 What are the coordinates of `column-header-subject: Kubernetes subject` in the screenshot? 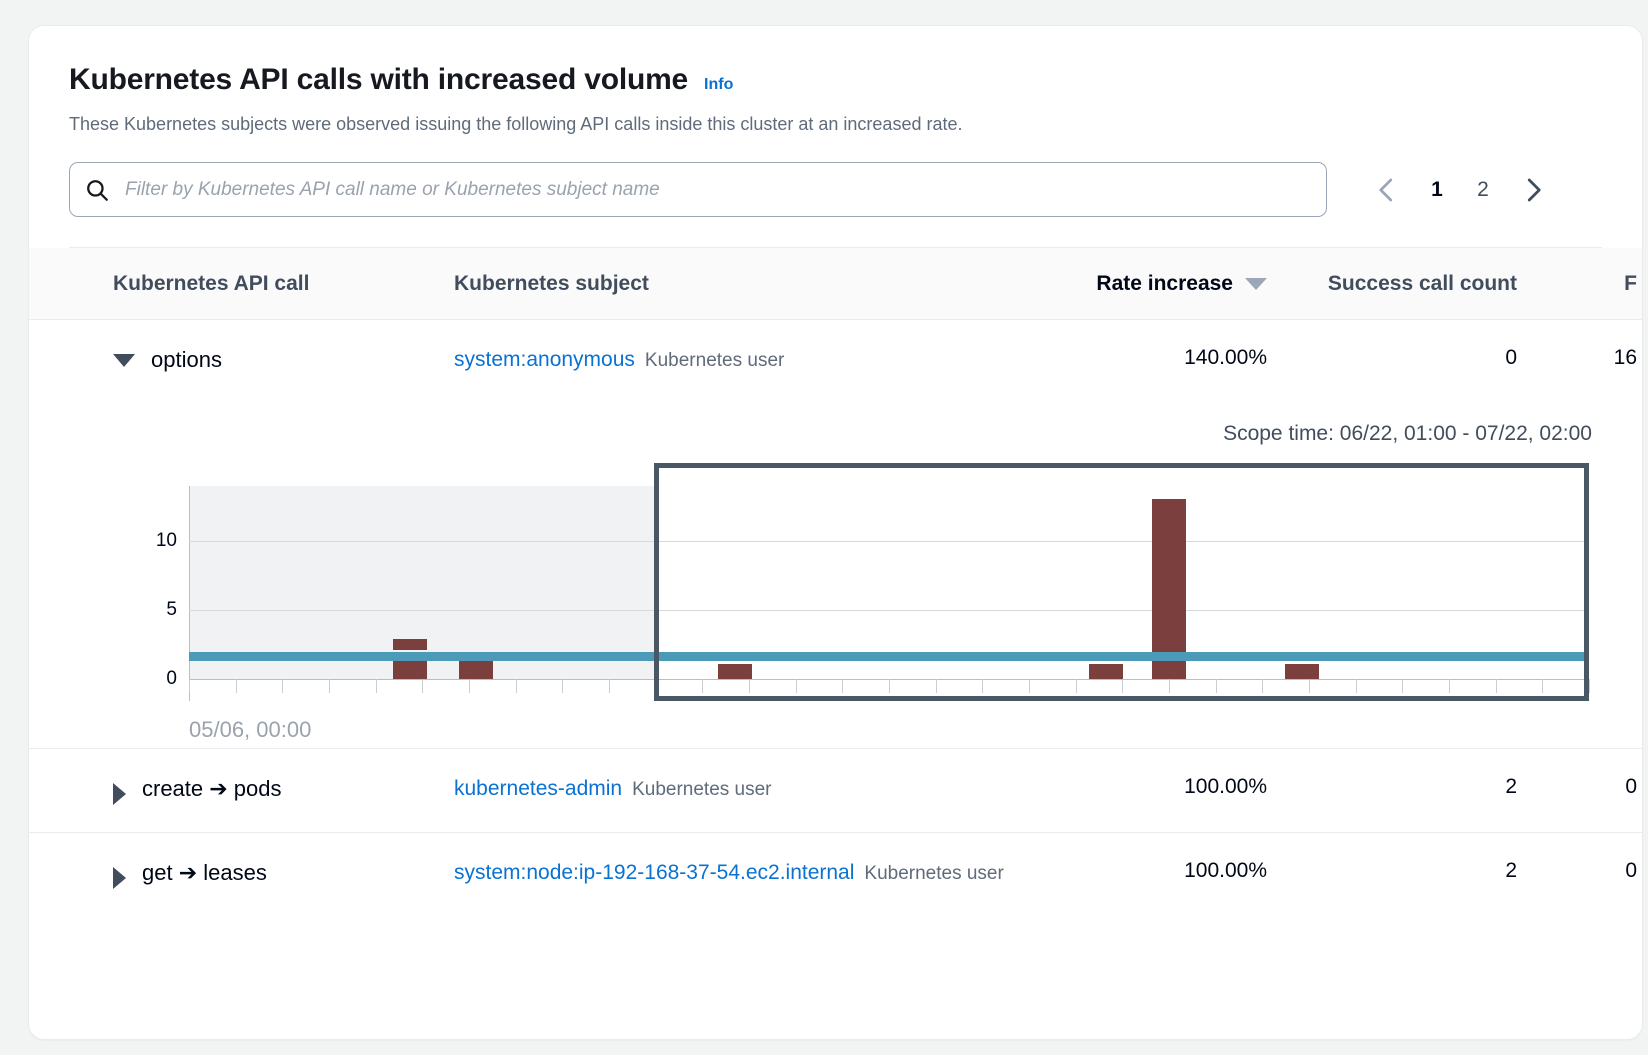 It's located at (741, 284).